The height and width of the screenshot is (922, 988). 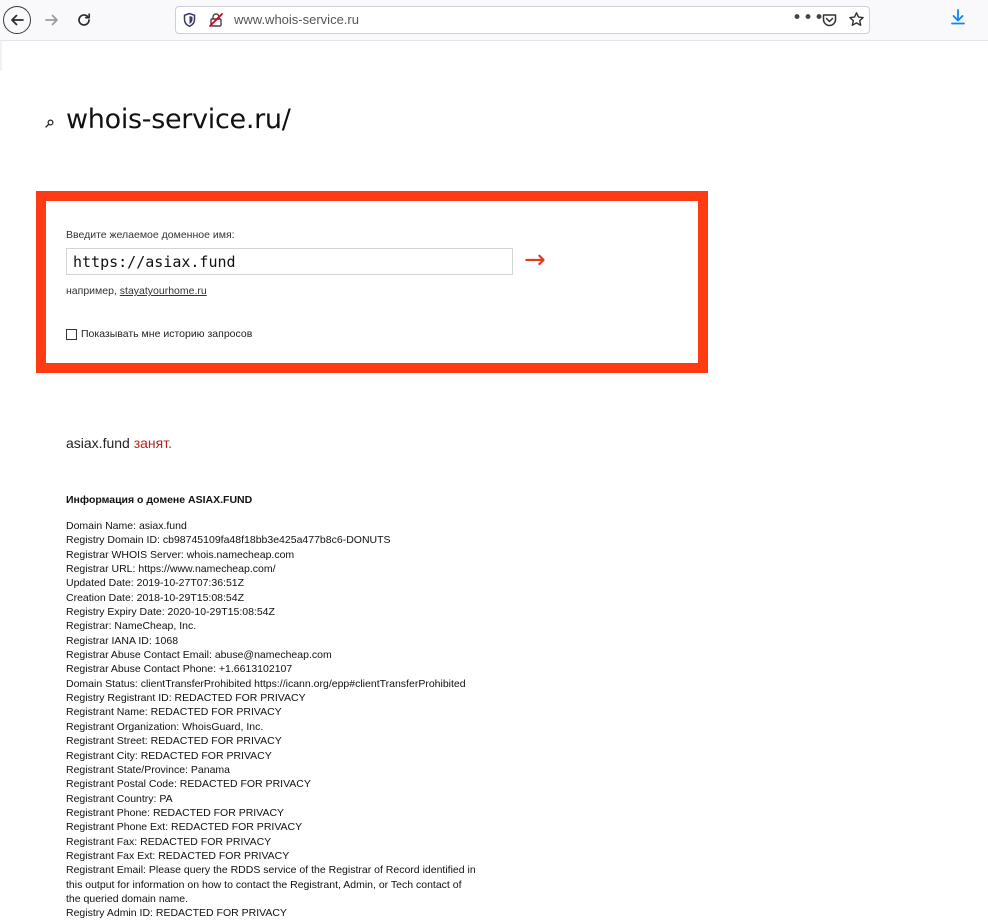 I want to click on whois-line: Registrant State/Province: Panama, so click(x=148, y=769).